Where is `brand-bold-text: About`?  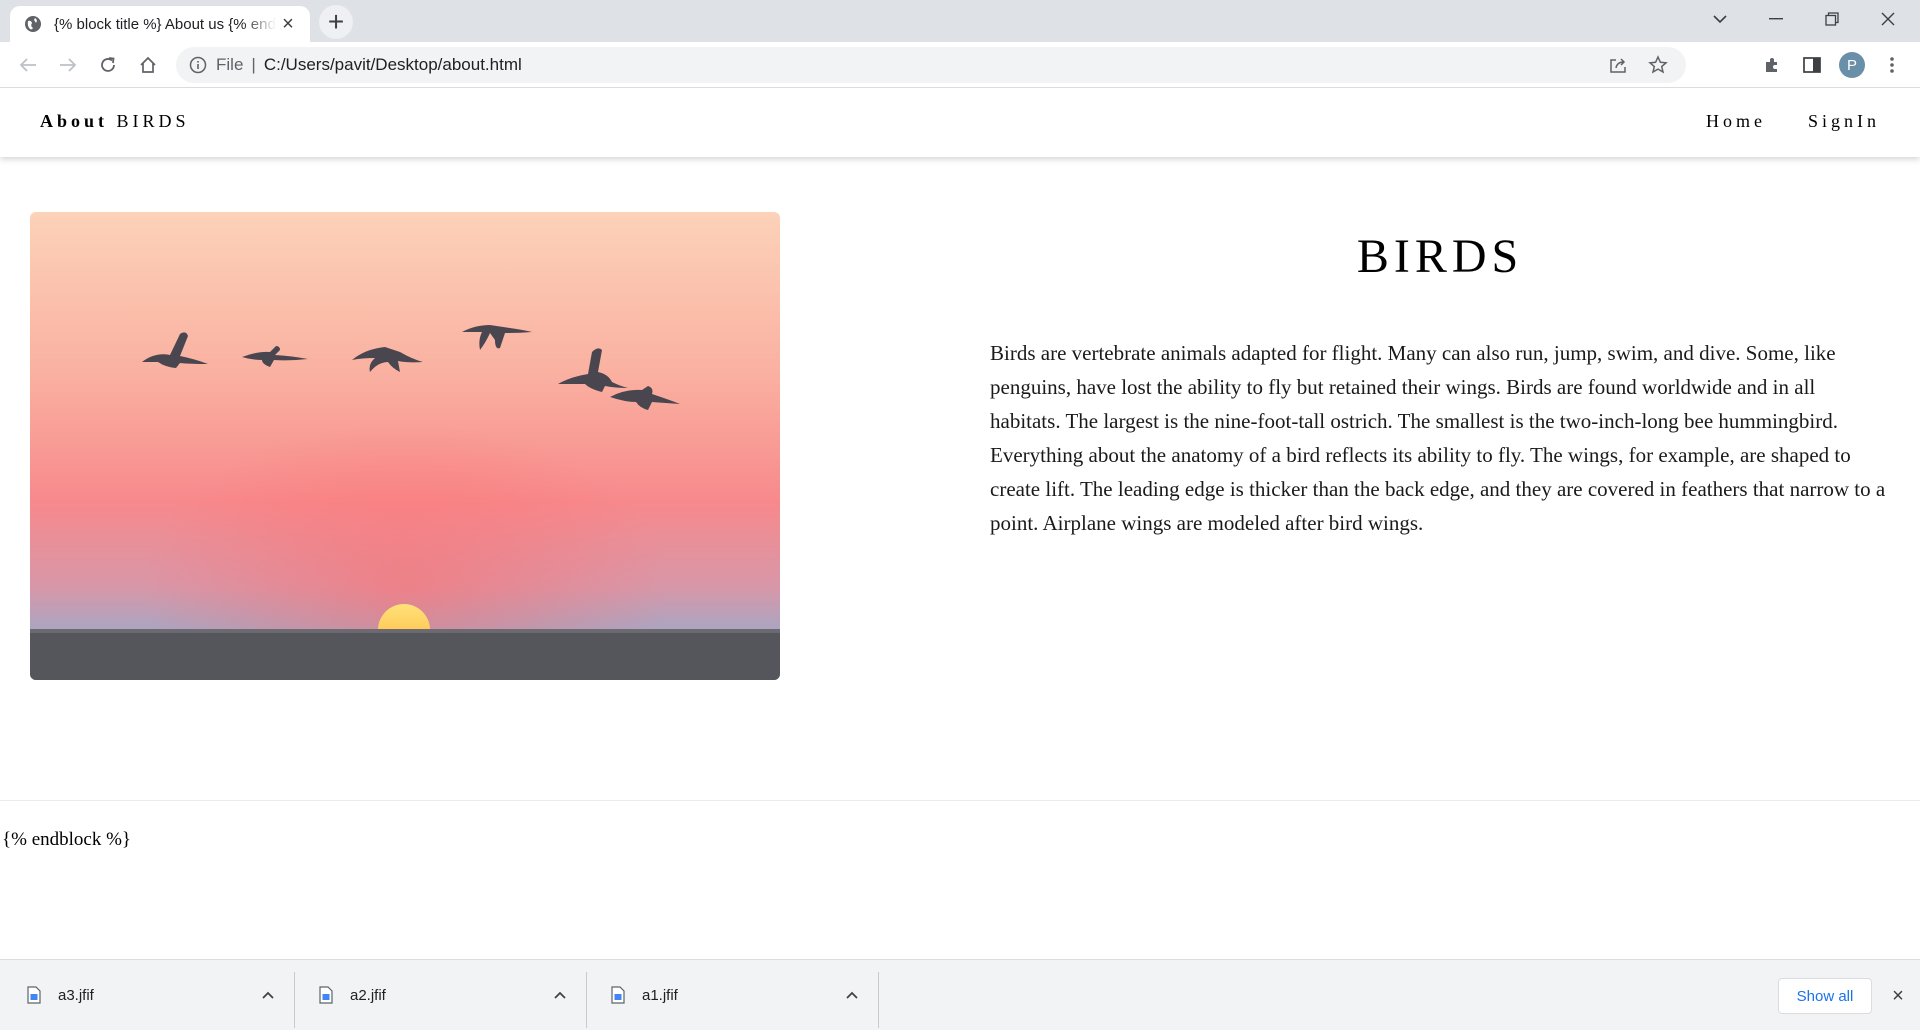 brand-bold-text: About is located at coordinates (74, 121).